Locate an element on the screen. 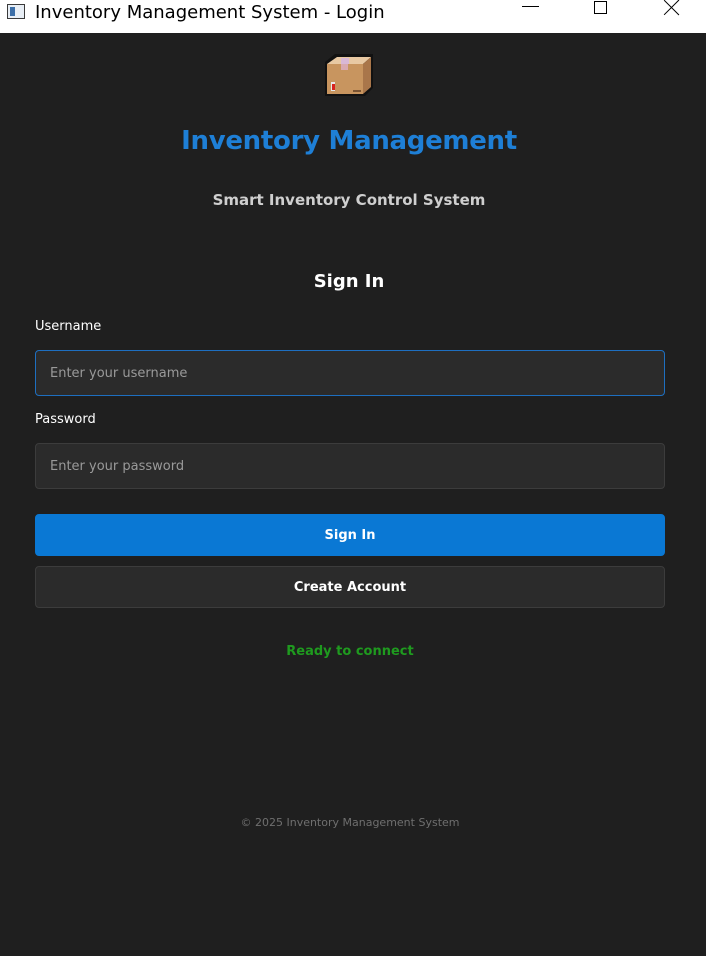 Image resolution: width=706 pixels, height=956 pixels. close-icon is located at coordinates (671, 8).